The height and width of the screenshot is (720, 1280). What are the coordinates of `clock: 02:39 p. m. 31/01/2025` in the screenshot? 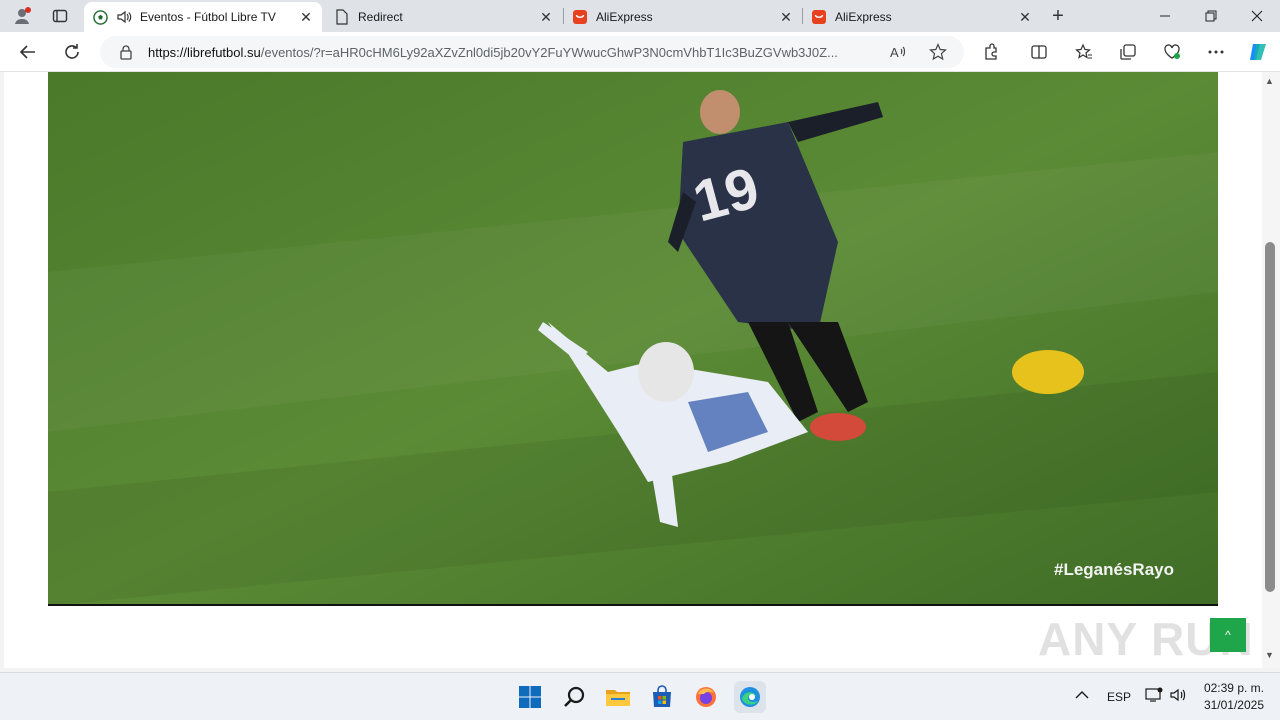 It's located at (1233, 696).